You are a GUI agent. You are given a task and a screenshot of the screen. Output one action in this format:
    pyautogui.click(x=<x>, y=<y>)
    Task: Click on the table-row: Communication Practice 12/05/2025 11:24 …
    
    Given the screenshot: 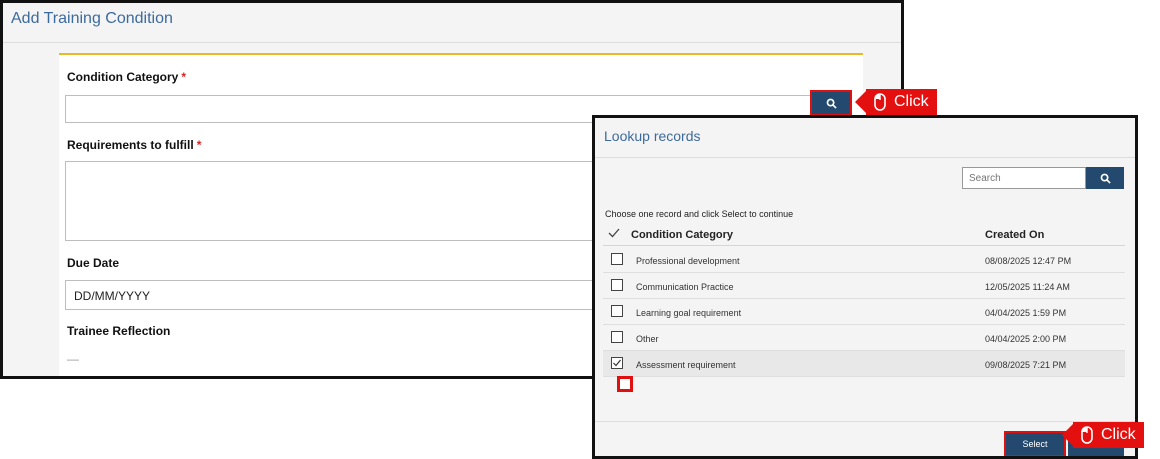 What is the action you would take?
    pyautogui.click(x=864, y=286)
    